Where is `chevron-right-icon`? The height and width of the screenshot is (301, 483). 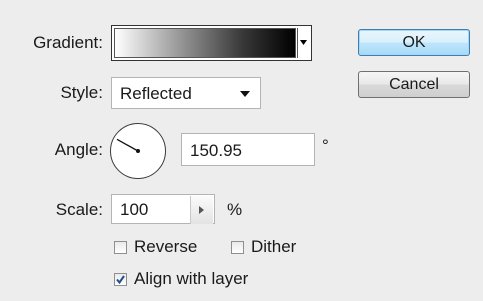
chevron-right-icon is located at coordinates (201, 210).